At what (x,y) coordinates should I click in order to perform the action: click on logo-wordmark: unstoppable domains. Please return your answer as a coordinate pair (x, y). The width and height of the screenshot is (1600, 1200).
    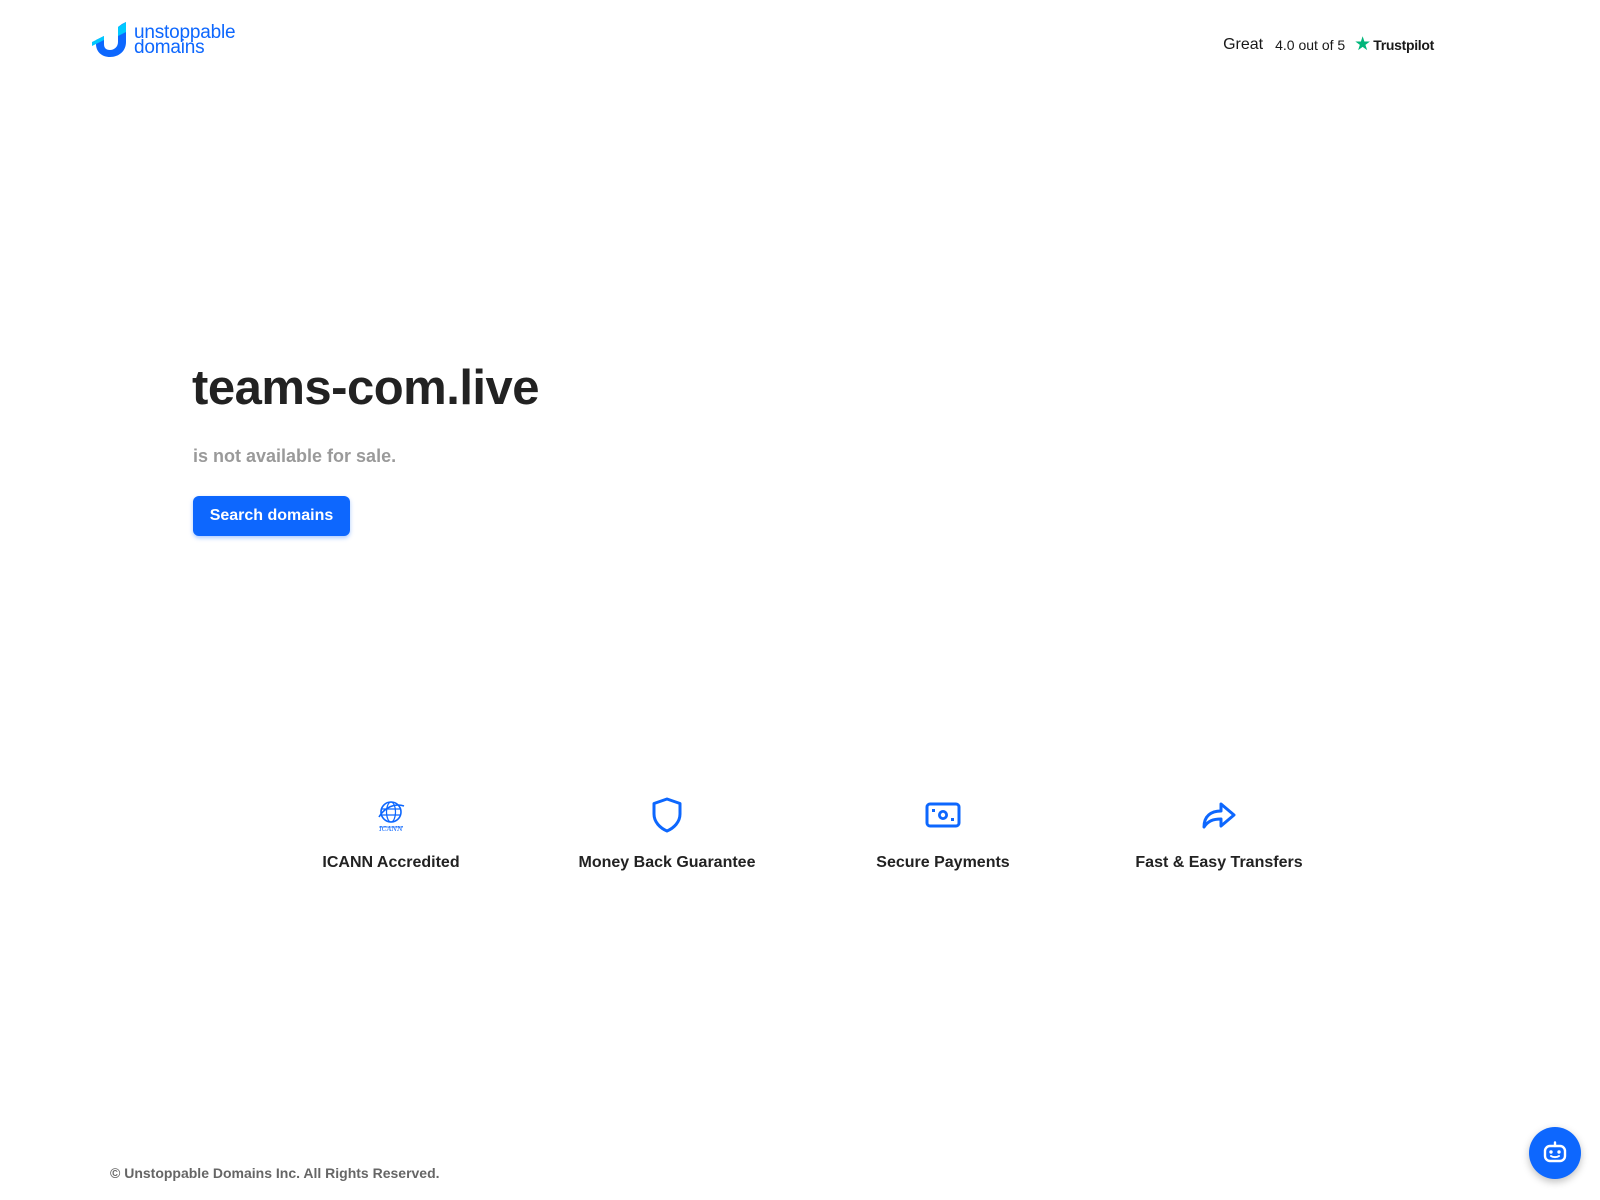
    Looking at the image, I should click on (185, 40).